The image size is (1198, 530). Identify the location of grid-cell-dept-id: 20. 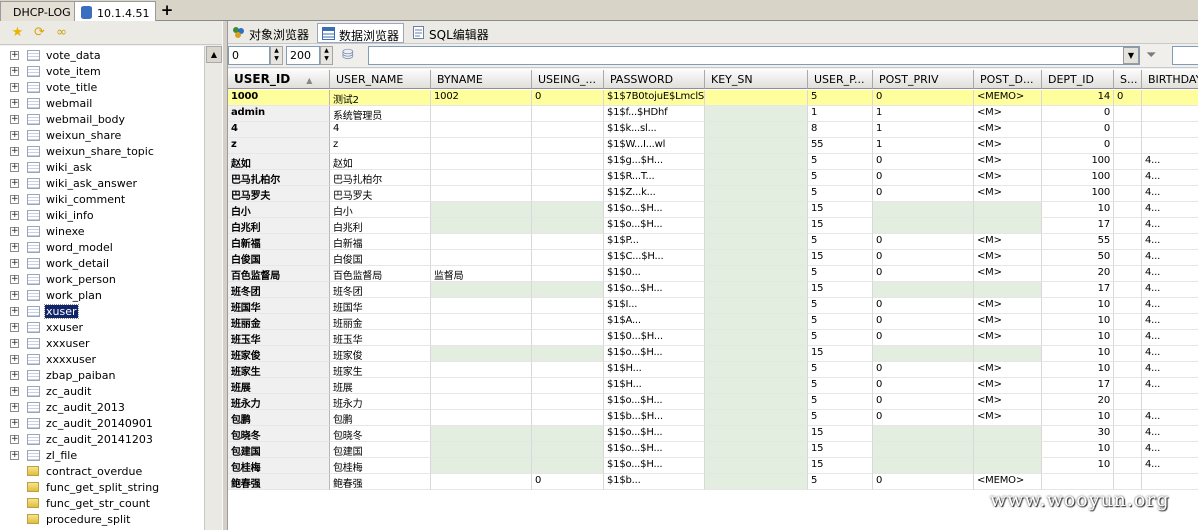
(1078, 402).